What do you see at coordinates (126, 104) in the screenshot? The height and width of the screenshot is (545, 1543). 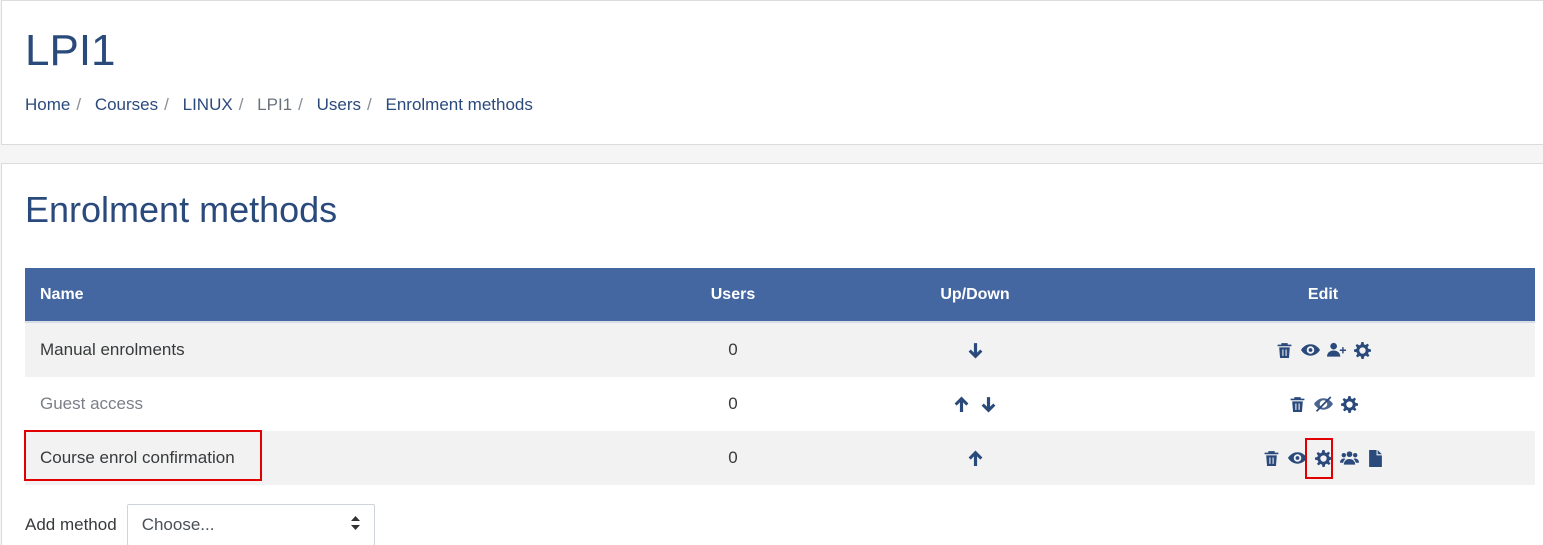 I see `breadcrumb-courses: Courses` at bounding box center [126, 104].